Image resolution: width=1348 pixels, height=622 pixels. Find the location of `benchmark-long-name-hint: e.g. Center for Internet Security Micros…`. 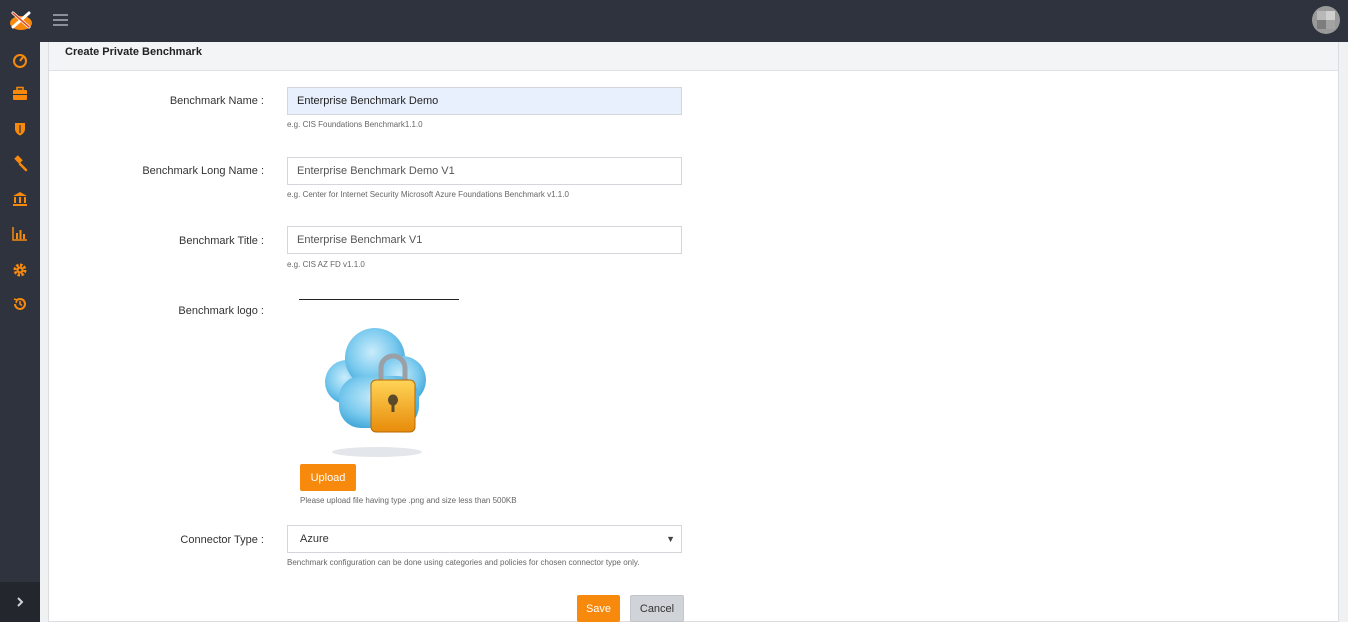

benchmark-long-name-hint: e.g. Center for Internet Security Micros… is located at coordinates (428, 194).